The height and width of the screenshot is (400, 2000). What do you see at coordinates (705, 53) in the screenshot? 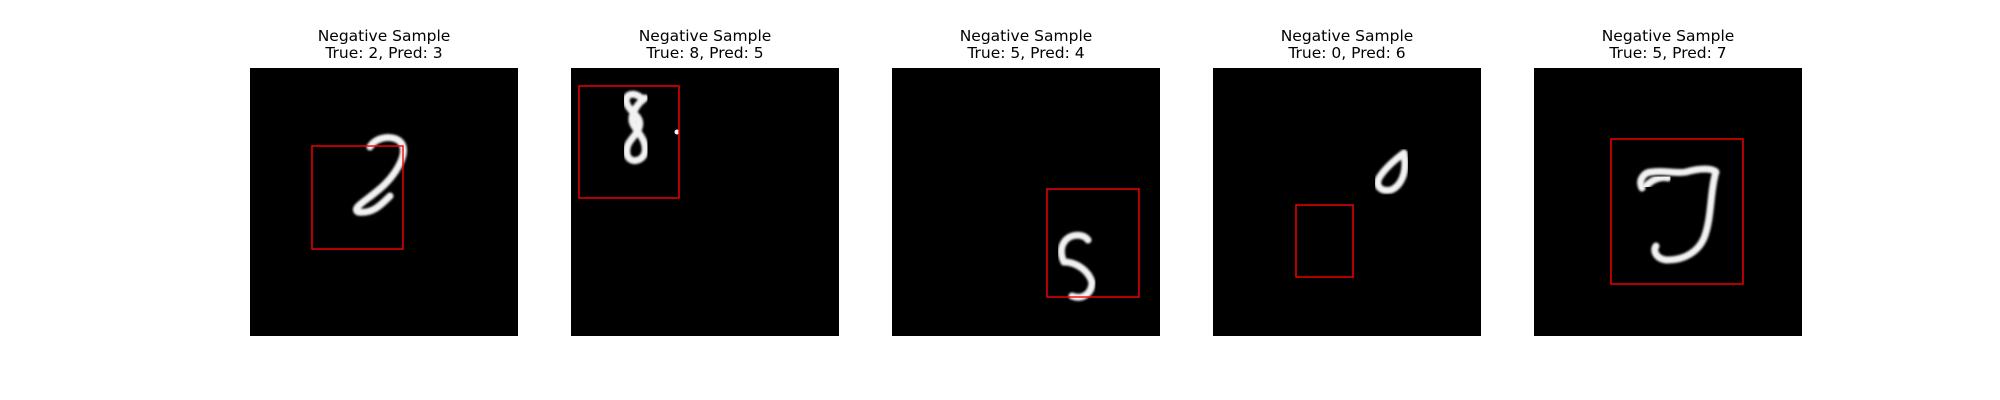
I see `panel-title-labels: True: 8, Pred: 5` at bounding box center [705, 53].